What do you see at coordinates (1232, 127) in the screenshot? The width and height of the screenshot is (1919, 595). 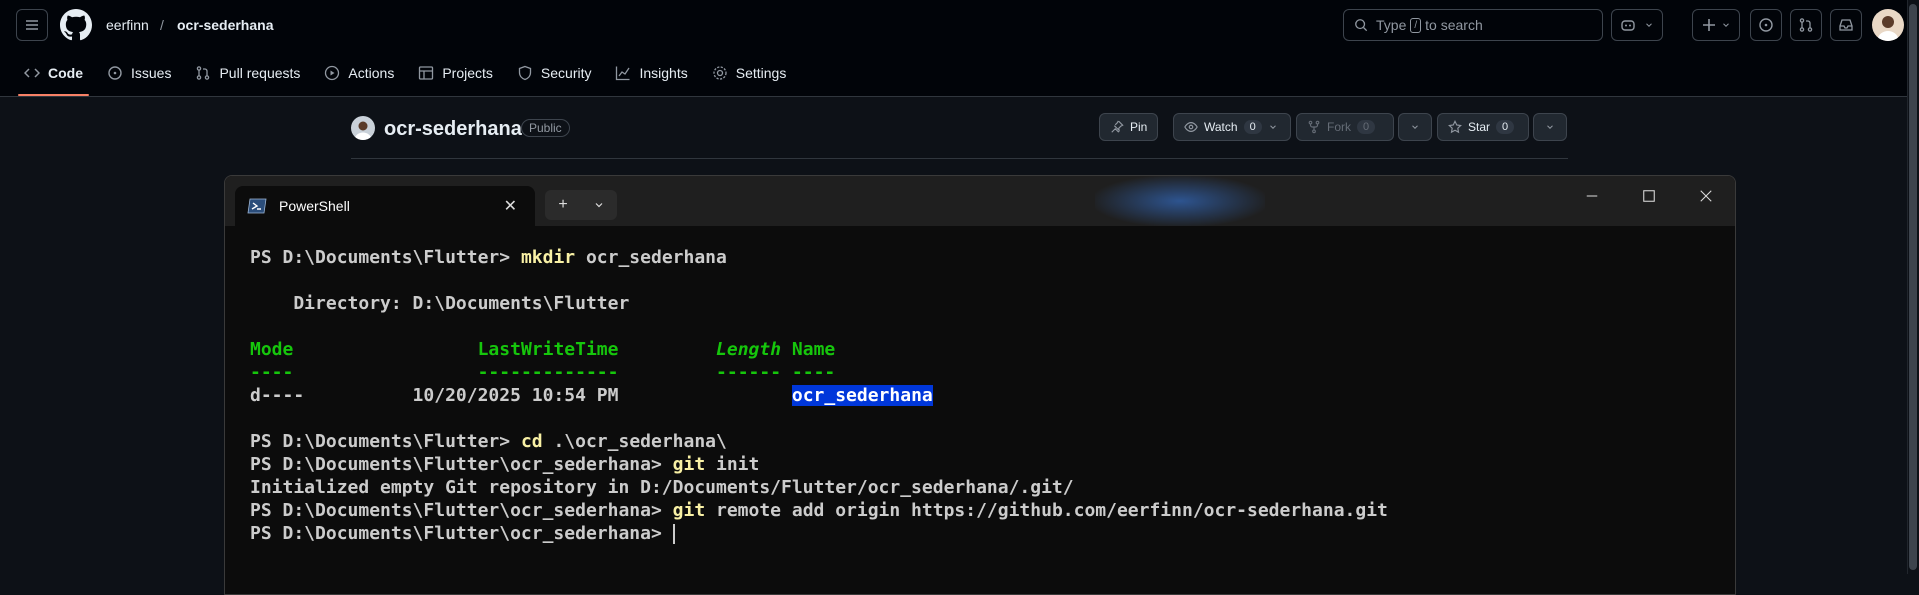 I see `watch-button: Watch 0` at bounding box center [1232, 127].